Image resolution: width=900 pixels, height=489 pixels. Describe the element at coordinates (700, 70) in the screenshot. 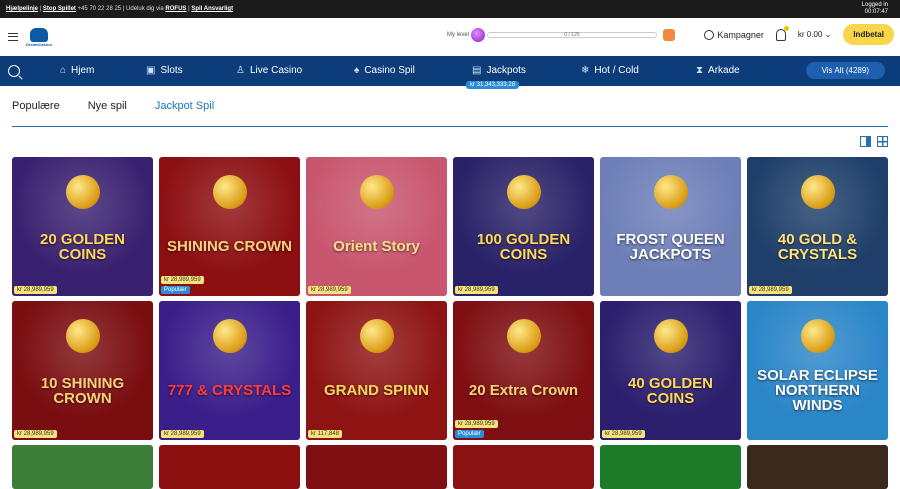

I see `arcade-icon: ⧗` at that location.